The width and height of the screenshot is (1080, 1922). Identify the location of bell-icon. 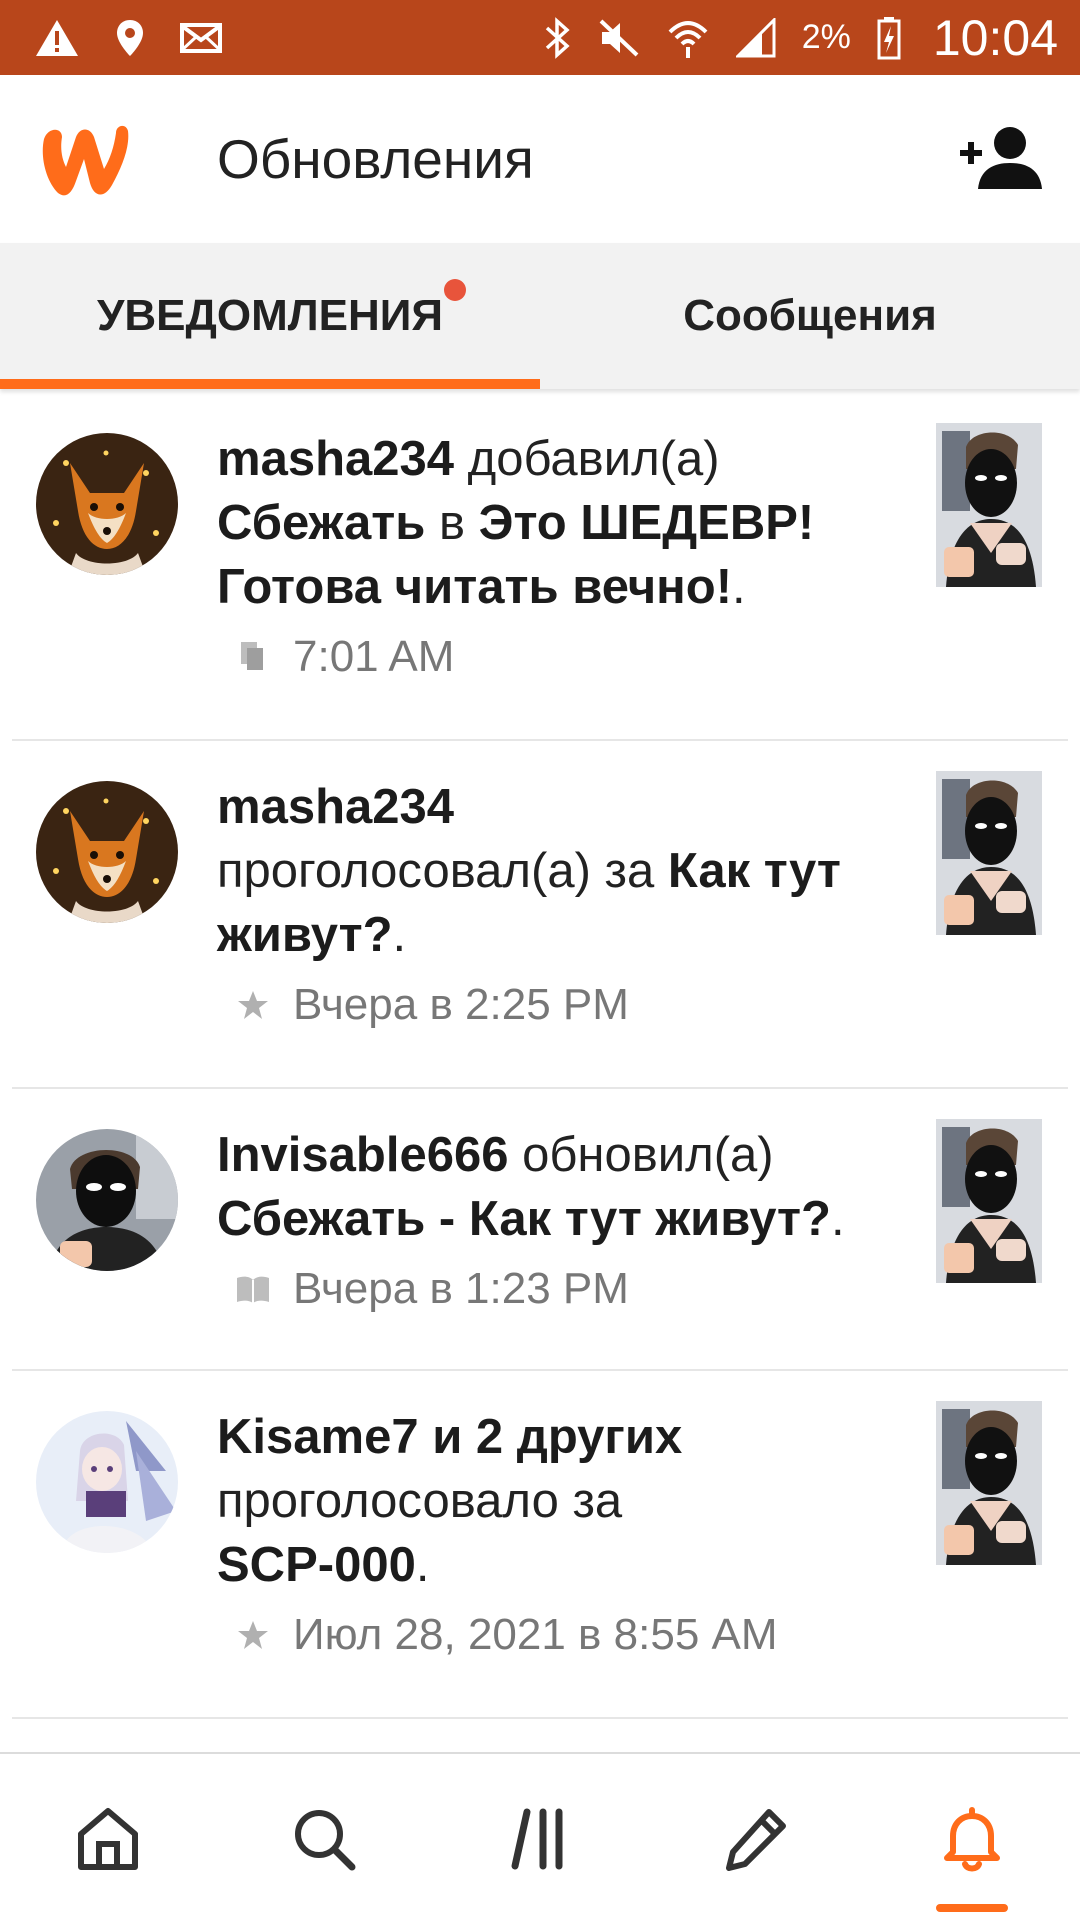
(972, 1839).